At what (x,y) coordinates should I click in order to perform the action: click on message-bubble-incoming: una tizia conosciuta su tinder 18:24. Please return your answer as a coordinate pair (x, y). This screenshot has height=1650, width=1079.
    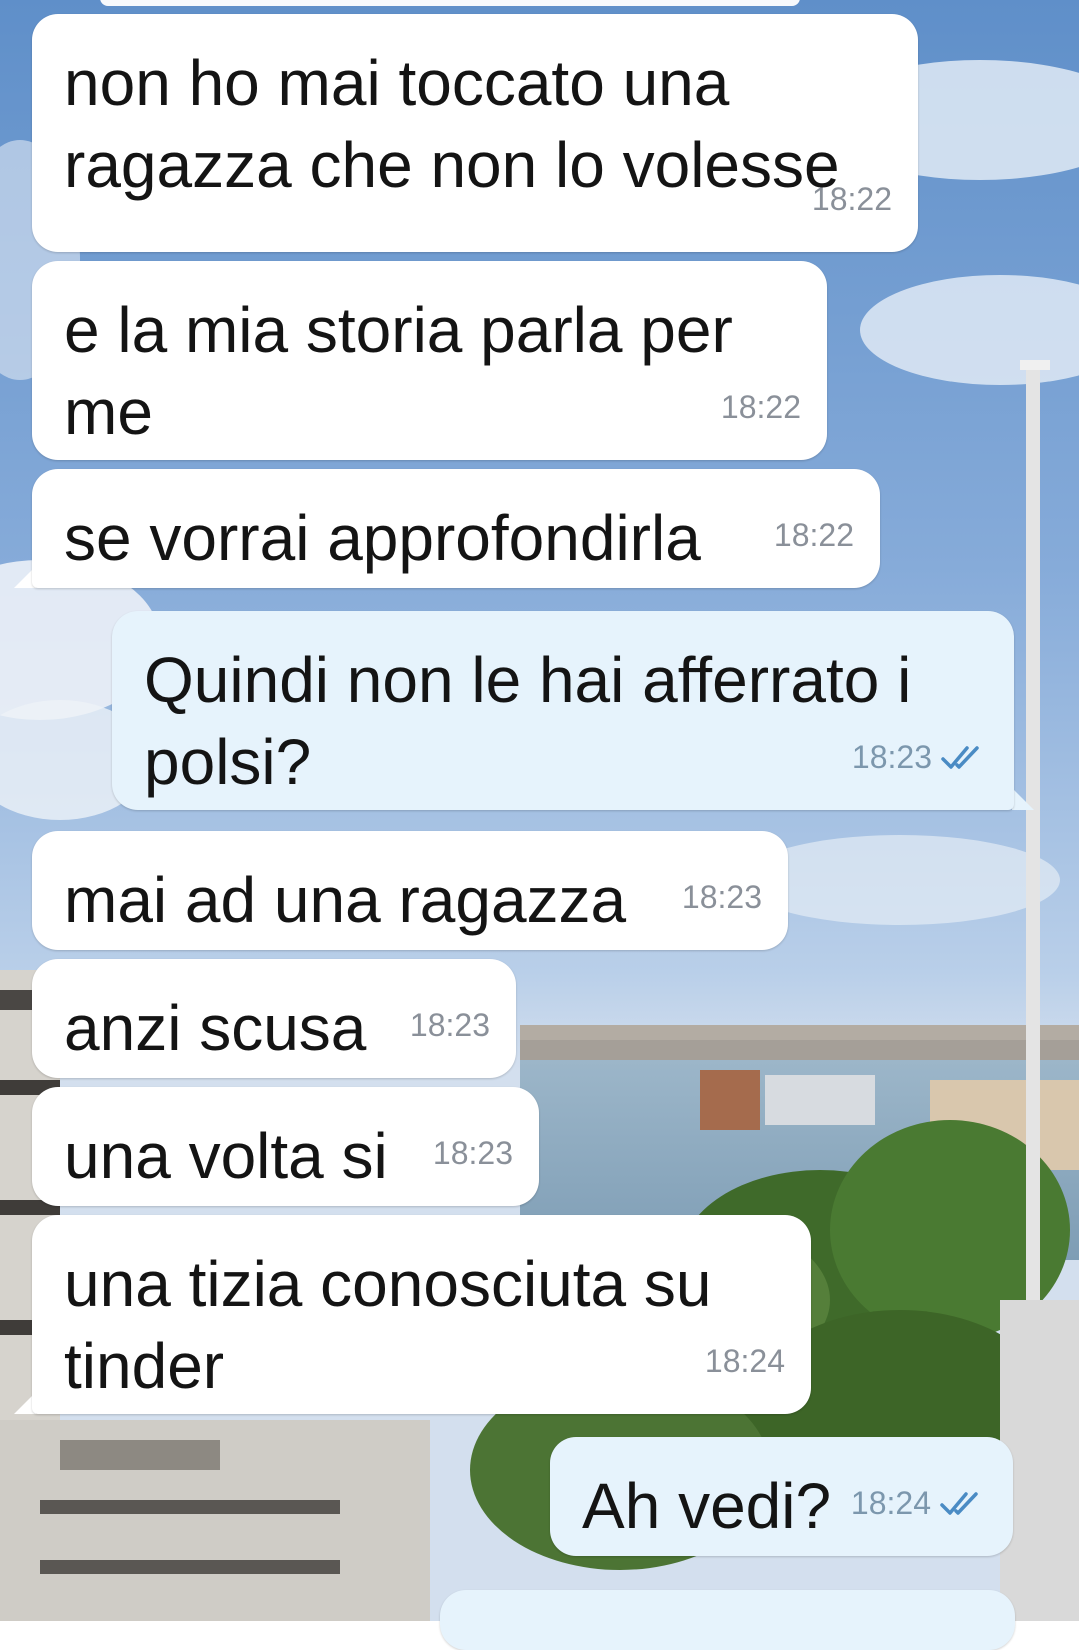
    Looking at the image, I should click on (421, 1314).